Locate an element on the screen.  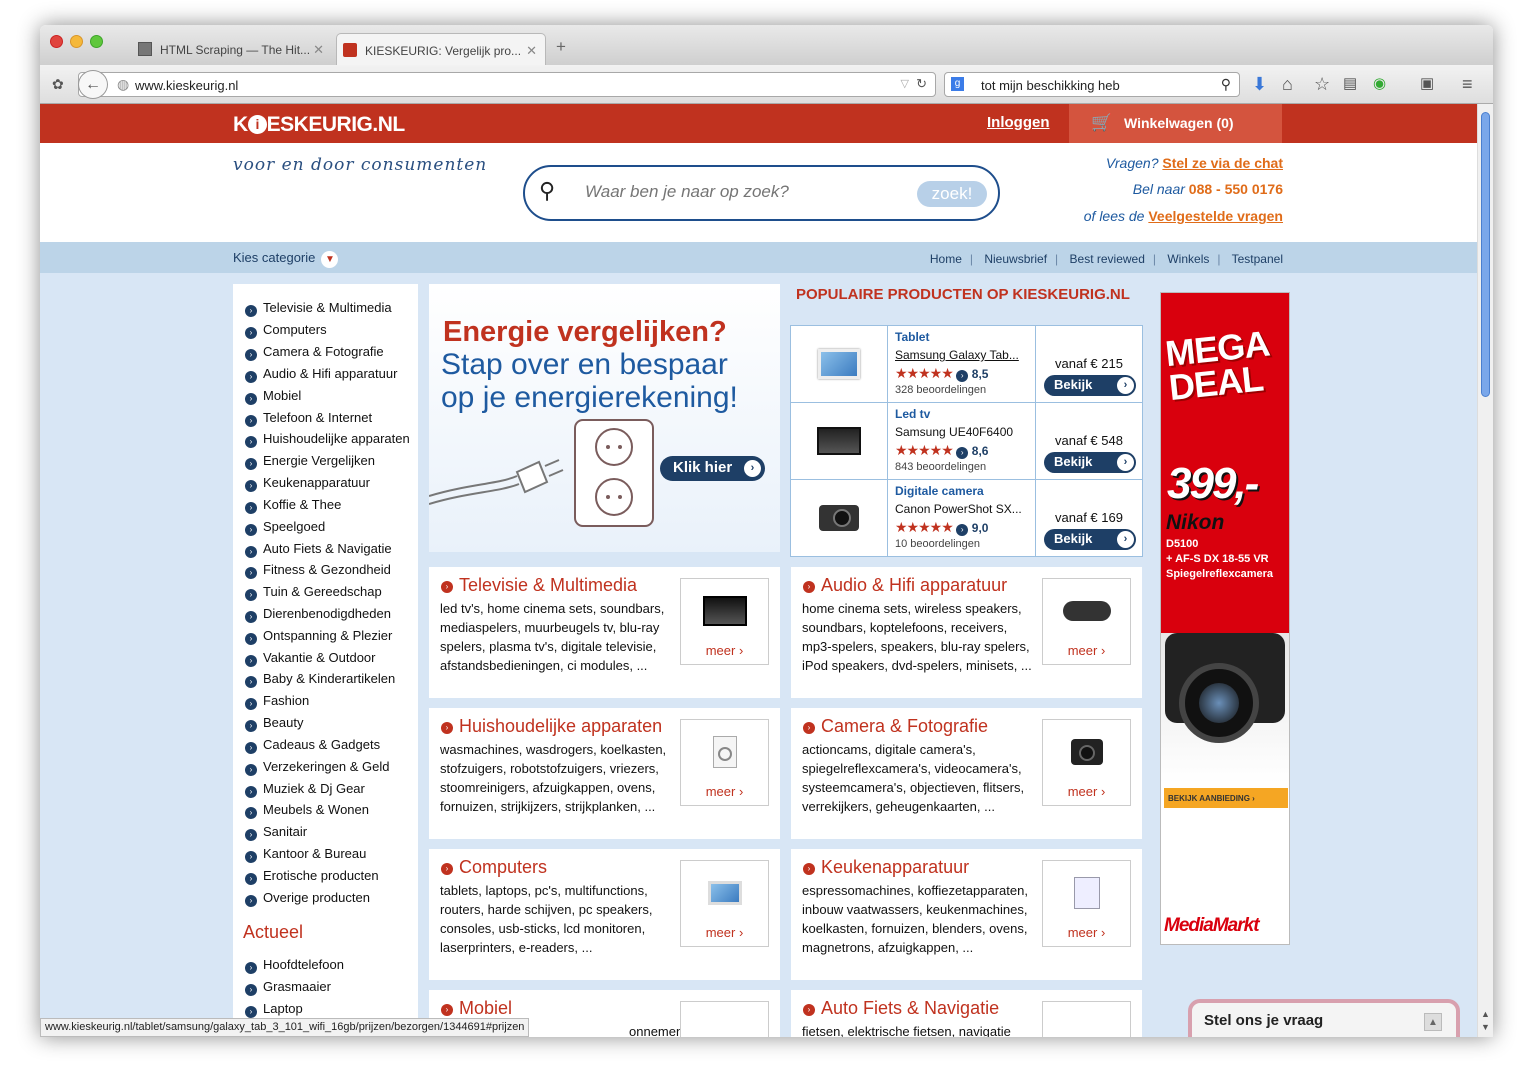
extension-icon: ◉ is located at coordinates (1379, 83).